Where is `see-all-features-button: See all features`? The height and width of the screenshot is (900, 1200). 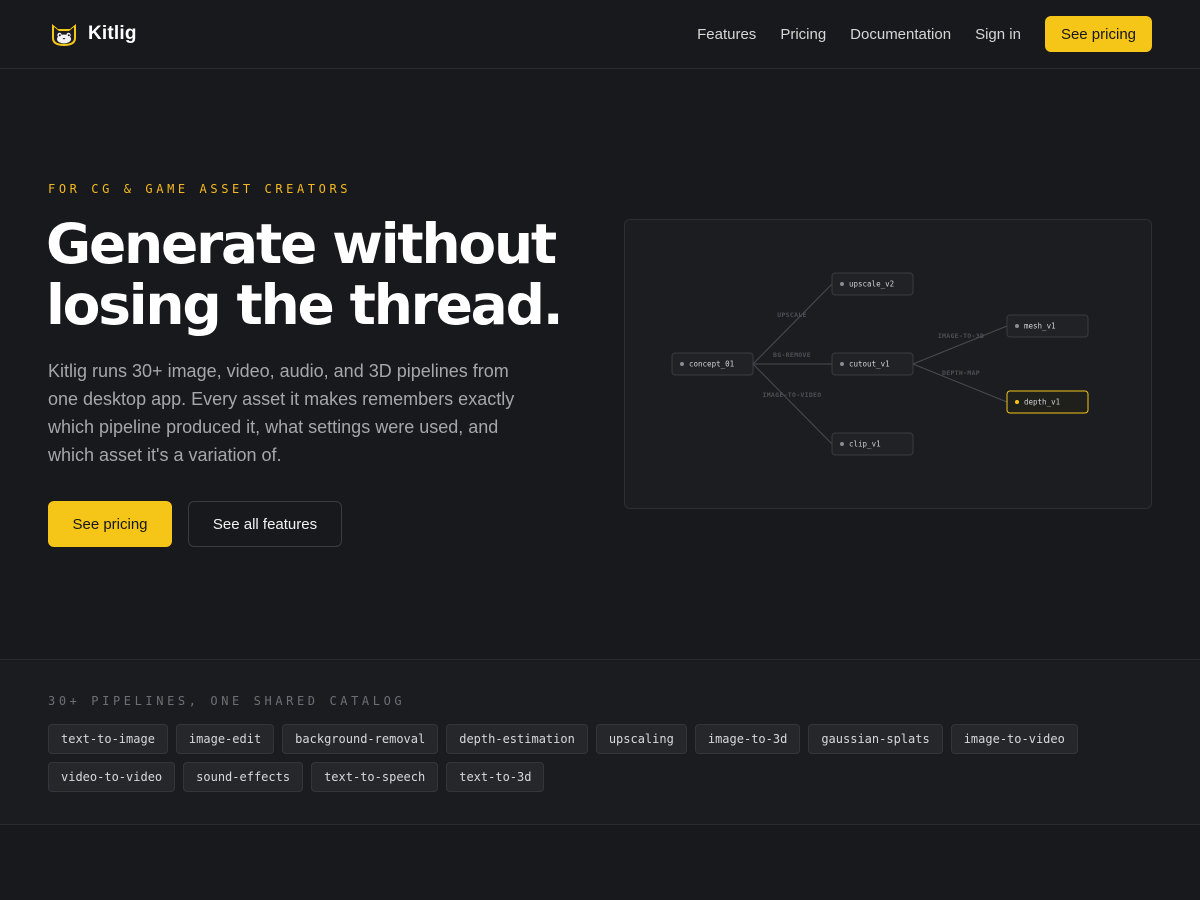 see-all-features-button: See all features is located at coordinates (265, 524).